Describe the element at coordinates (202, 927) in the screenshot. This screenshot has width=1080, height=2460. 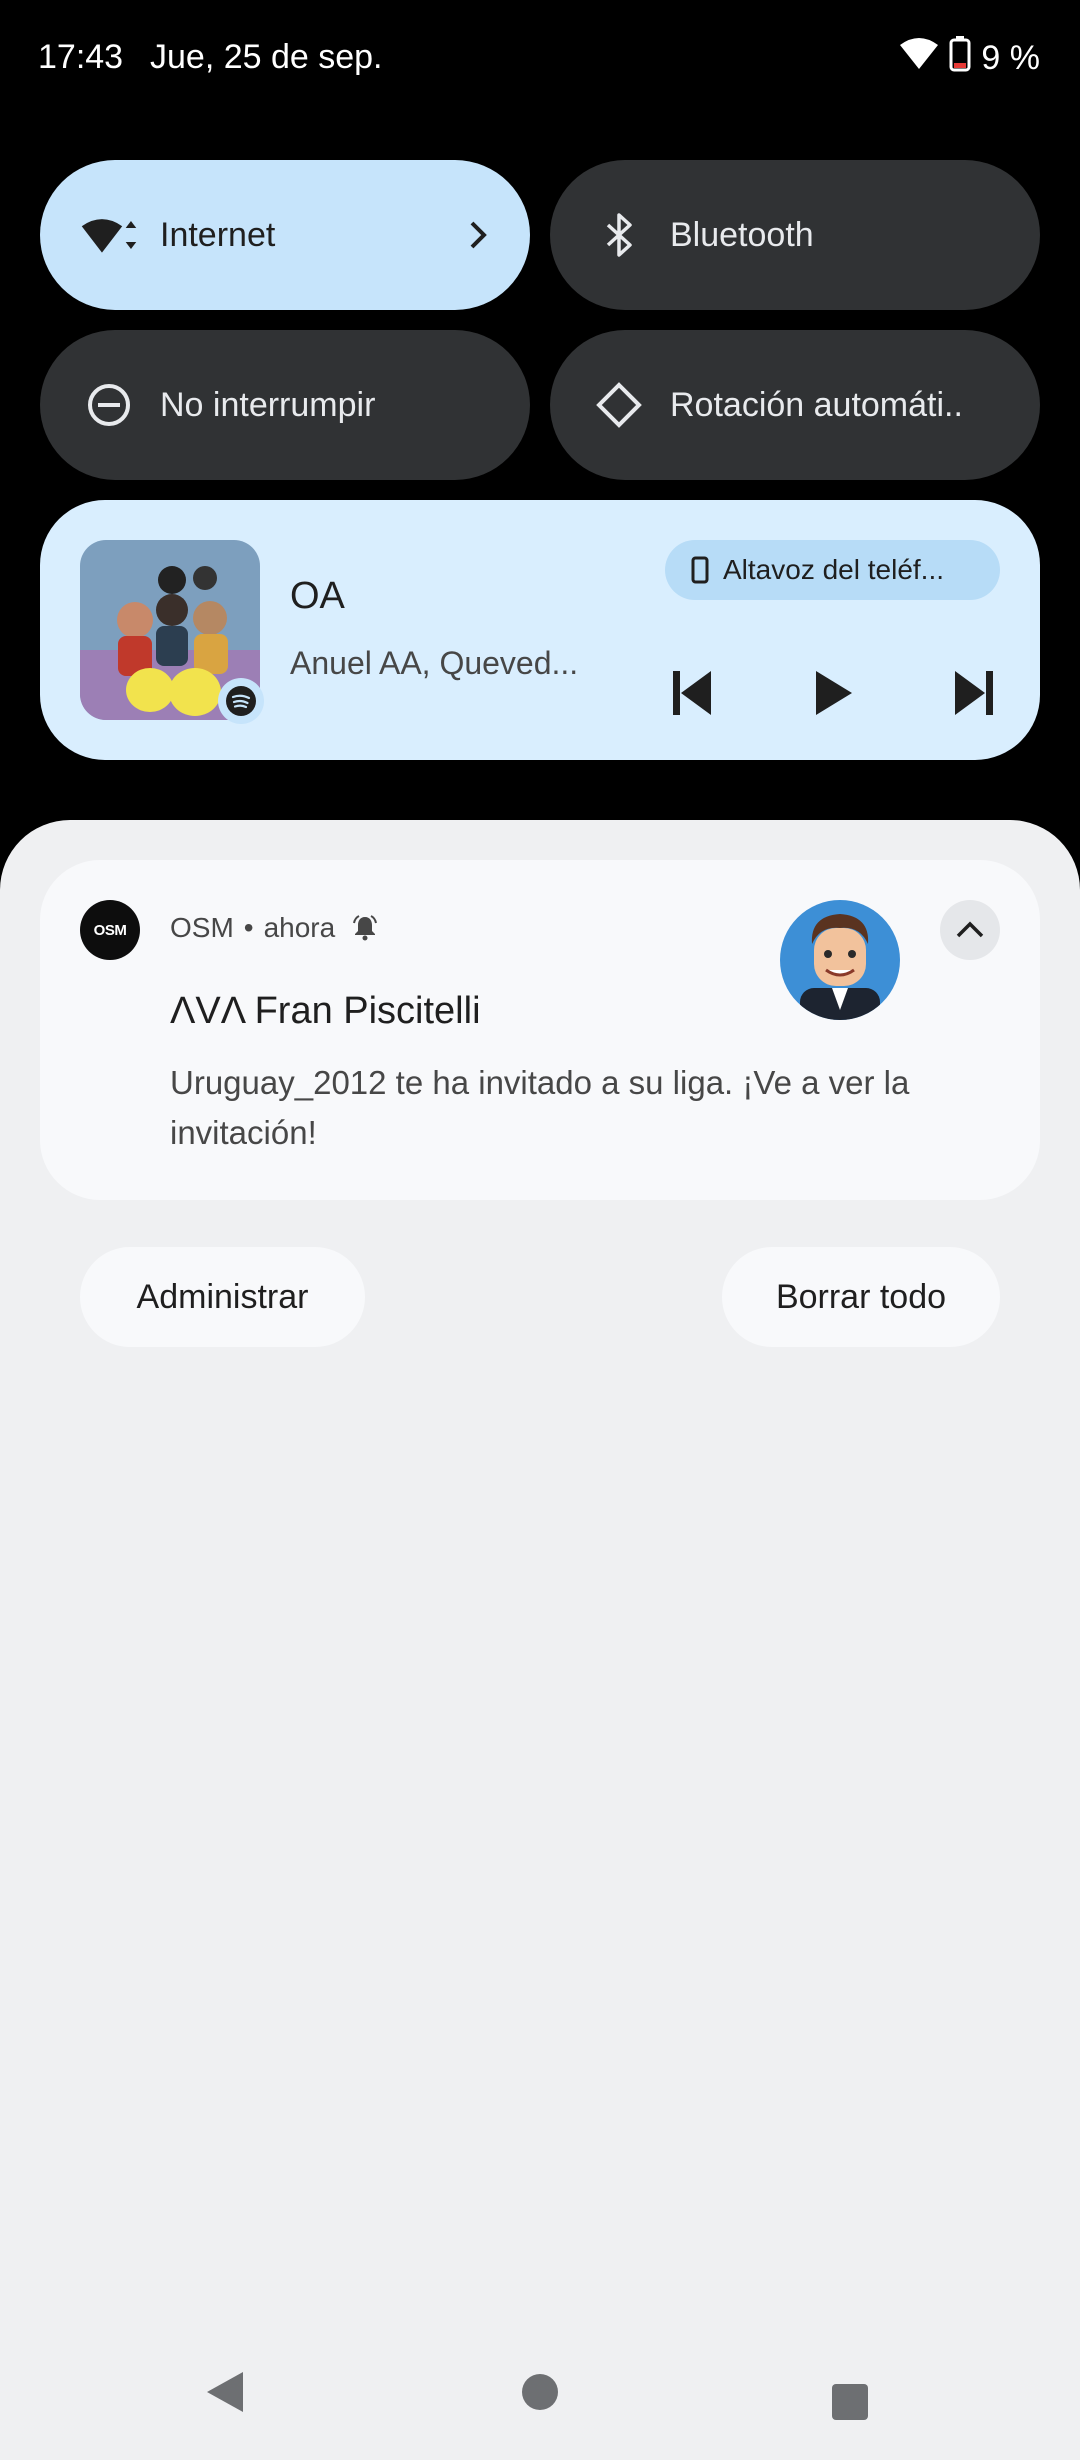
I see `notification-app-name: OSM` at that location.